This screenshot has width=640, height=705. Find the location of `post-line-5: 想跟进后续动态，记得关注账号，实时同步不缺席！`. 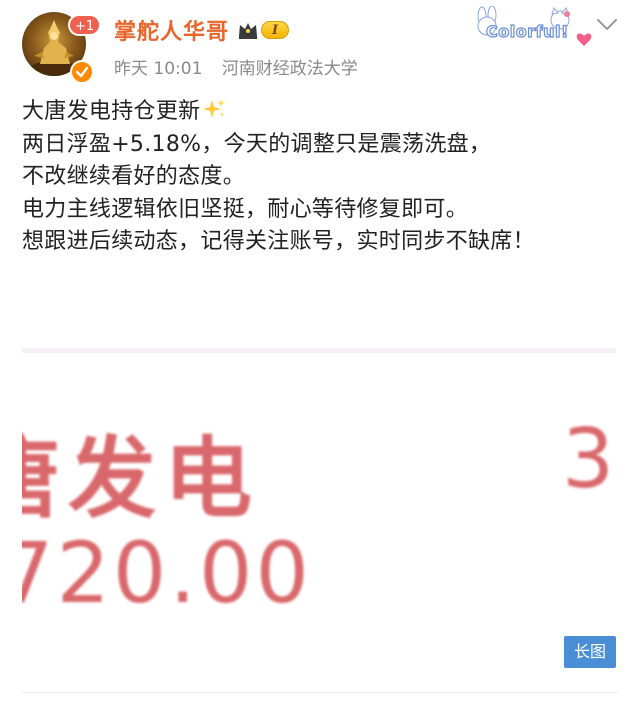

post-line-5: 想跟进后续动态，记得关注账号，实时同步不缺席！ is located at coordinates (278, 241).